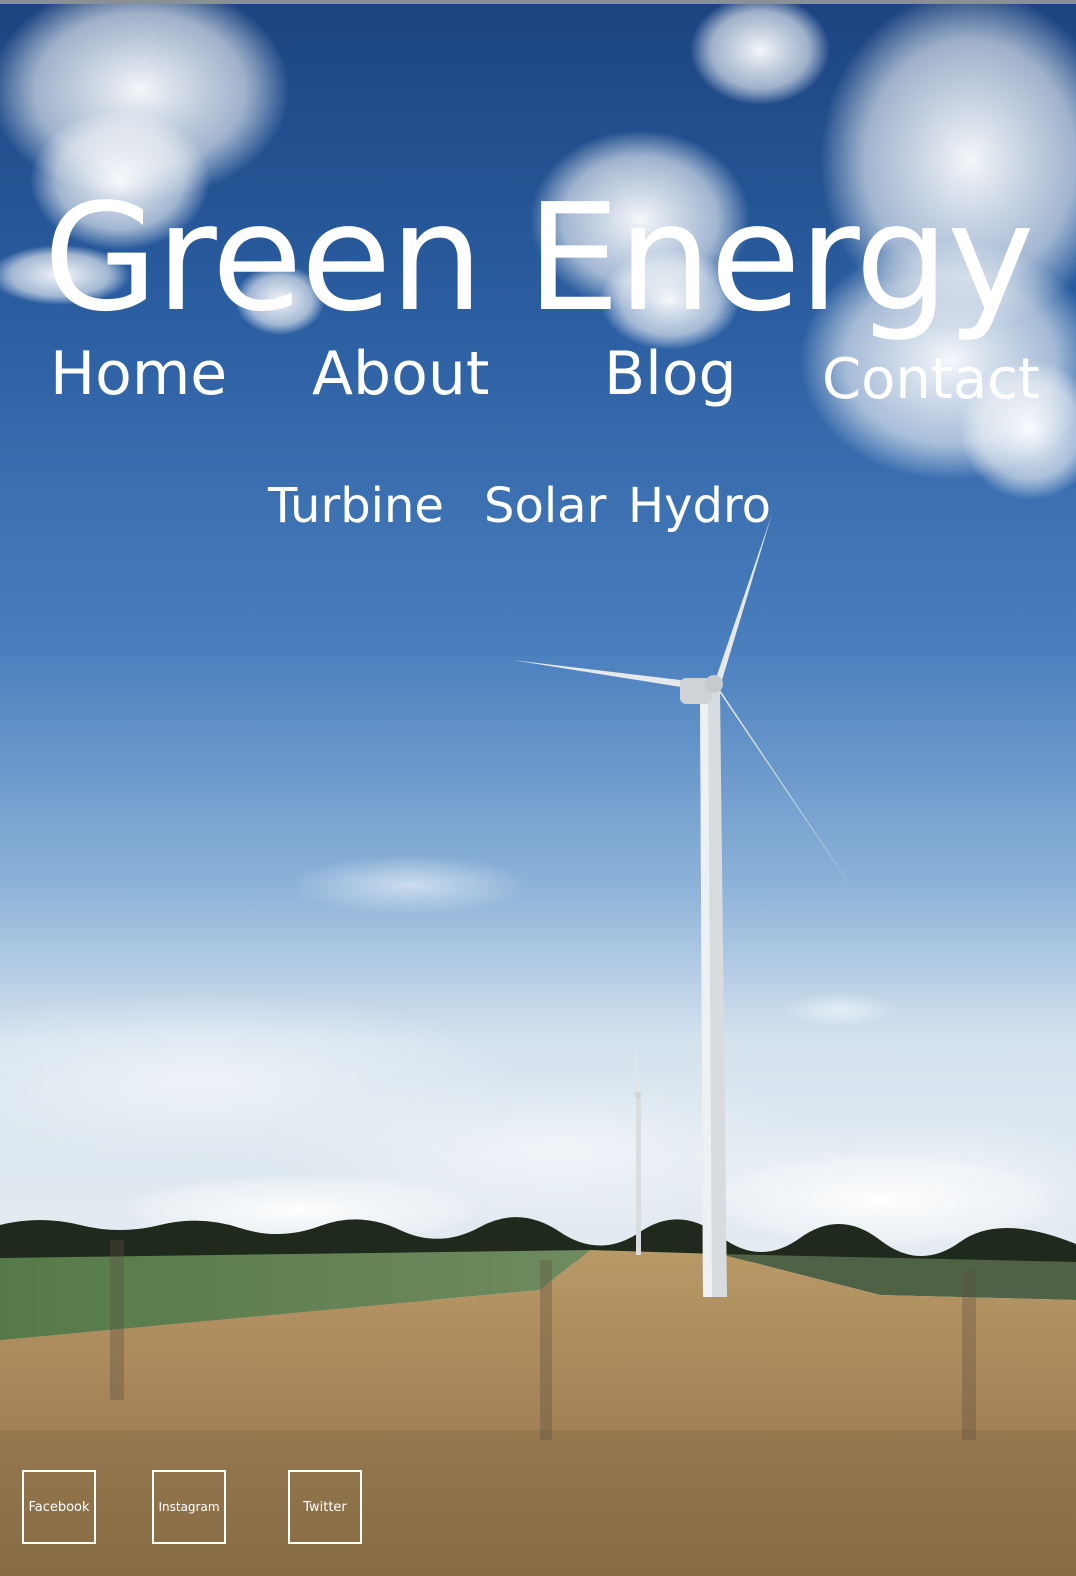 This screenshot has height=1576, width=1076. What do you see at coordinates (538, 258) in the screenshot?
I see `site-title: Green Energy` at bounding box center [538, 258].